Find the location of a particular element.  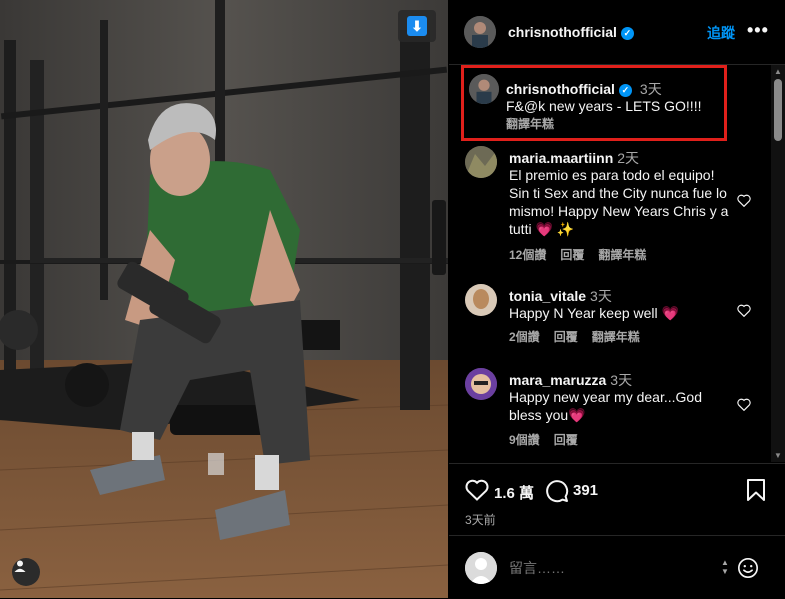

comment-meta: 12個讚 回覆 翻譯年糕 is located at coordinates (584, 254).